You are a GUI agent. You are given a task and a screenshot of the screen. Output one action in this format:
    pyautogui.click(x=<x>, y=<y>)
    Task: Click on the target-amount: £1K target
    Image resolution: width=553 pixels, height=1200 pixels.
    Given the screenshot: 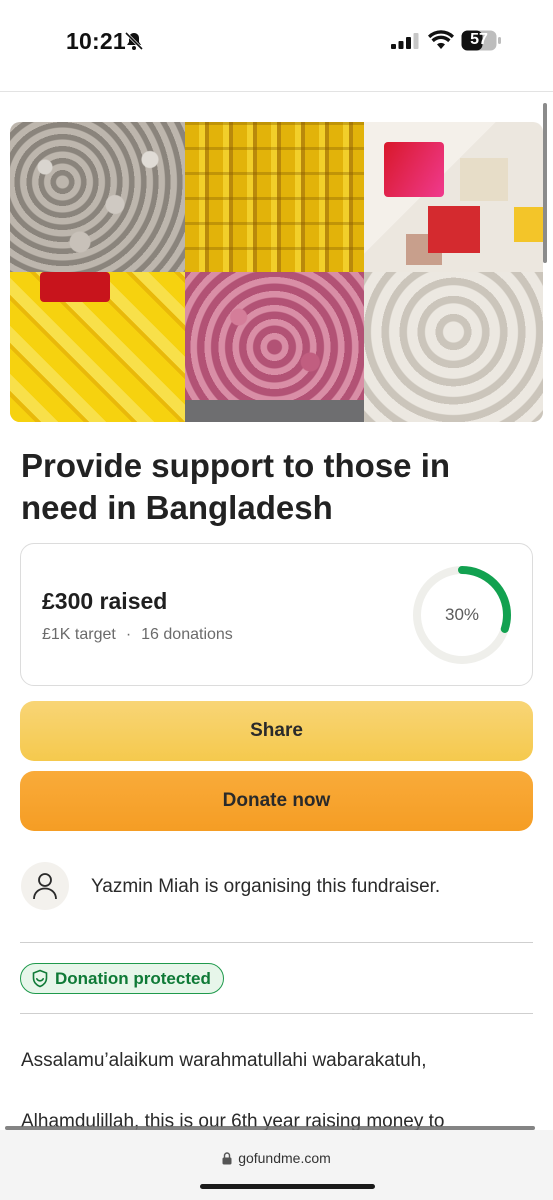 What is the action you would take?
    pyautogui.click(x=79, y=634)
    